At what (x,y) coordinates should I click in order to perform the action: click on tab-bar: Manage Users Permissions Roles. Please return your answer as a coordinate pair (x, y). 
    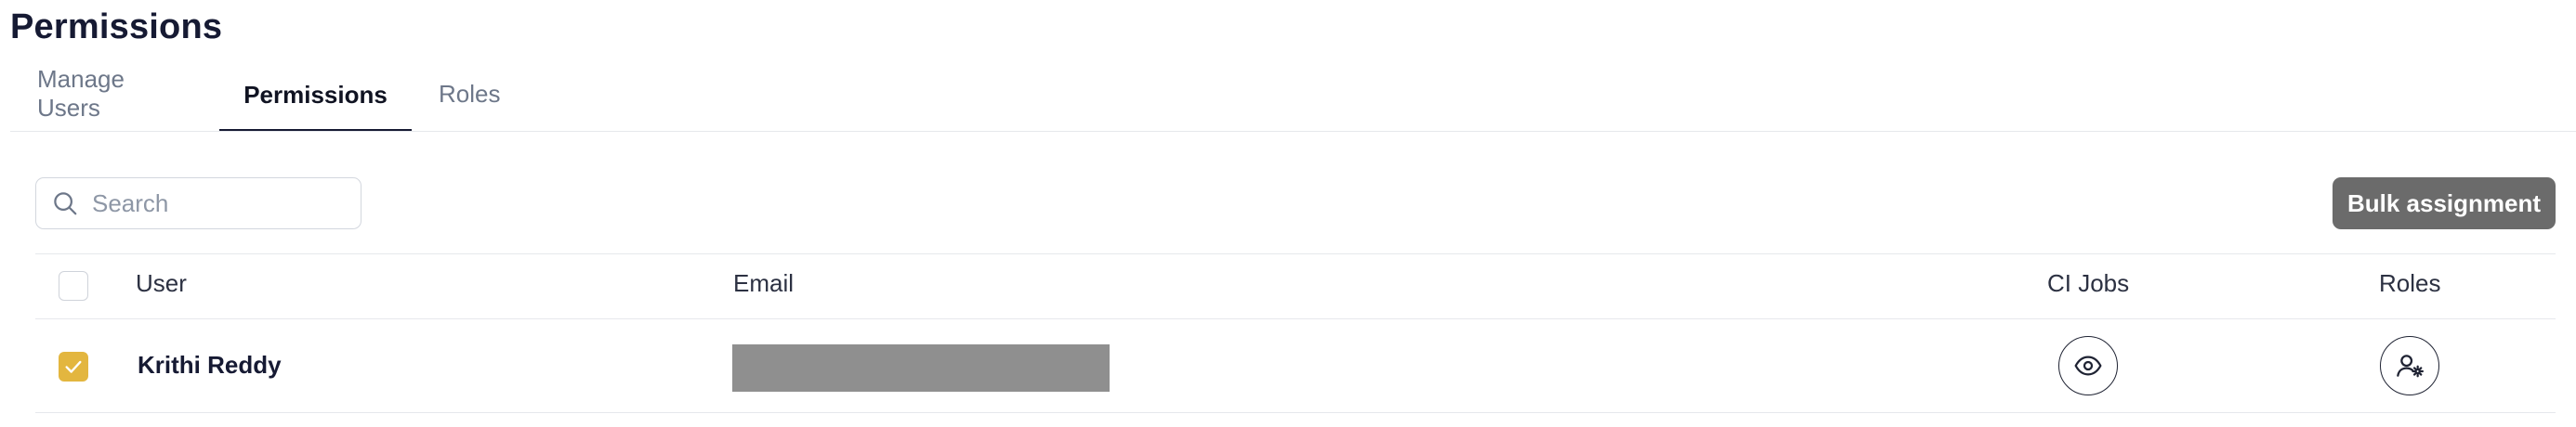
    Looking at the image, I should click on (268, 97).